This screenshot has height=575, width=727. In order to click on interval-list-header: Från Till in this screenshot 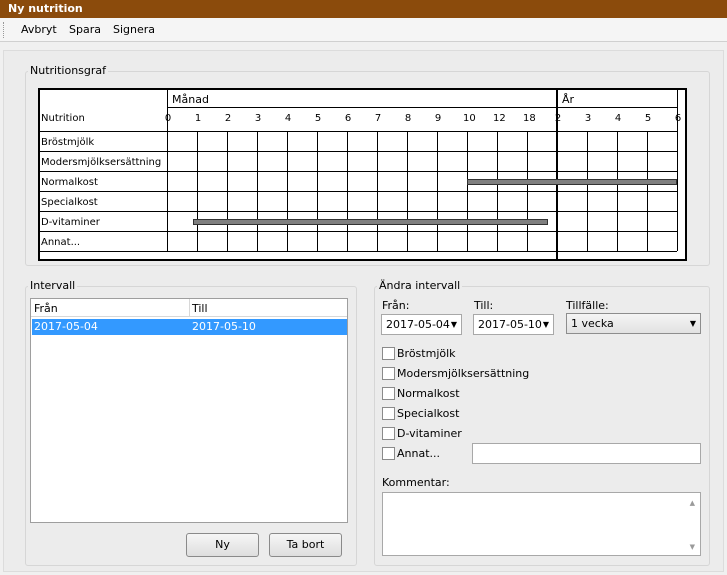, I will do `click(189, 308)`.